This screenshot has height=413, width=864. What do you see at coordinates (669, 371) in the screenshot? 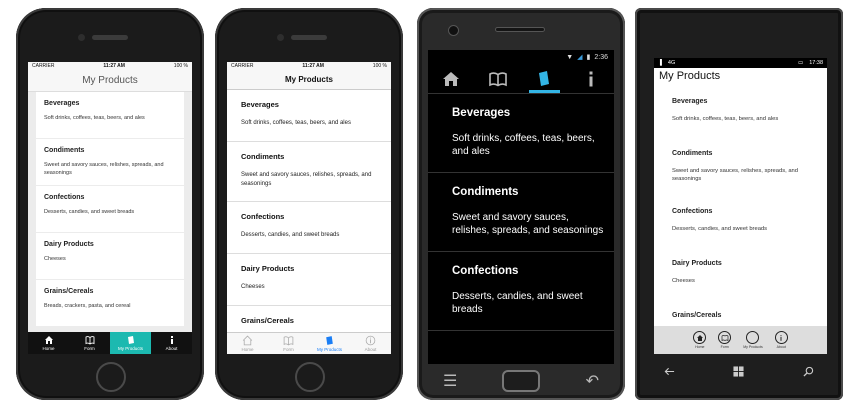
I see `back-arrow-icon` at bounding box center [669, 371].